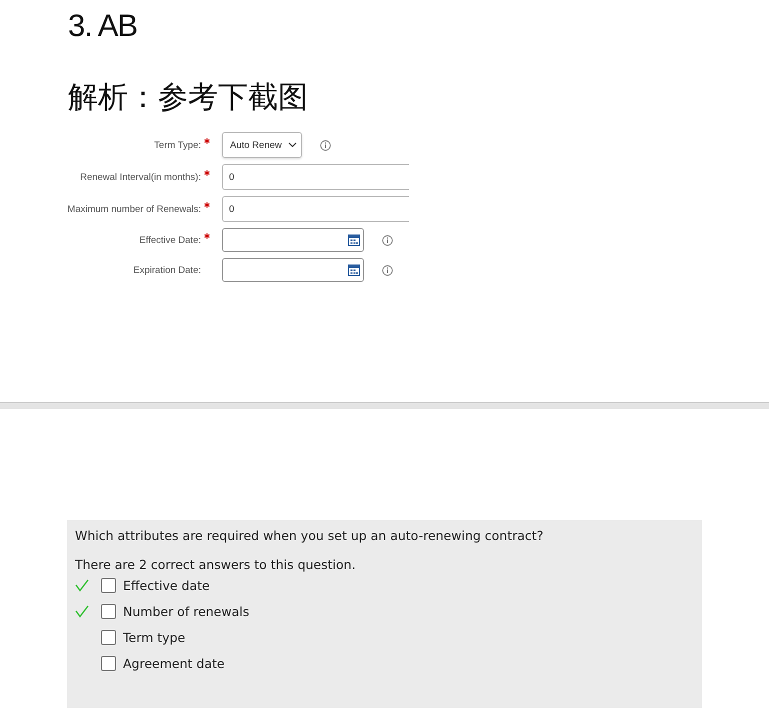  What do you see at coordinates (154, 637) in the screenshot?
I see `option-label: Term type` at bounding box center [154, 637].